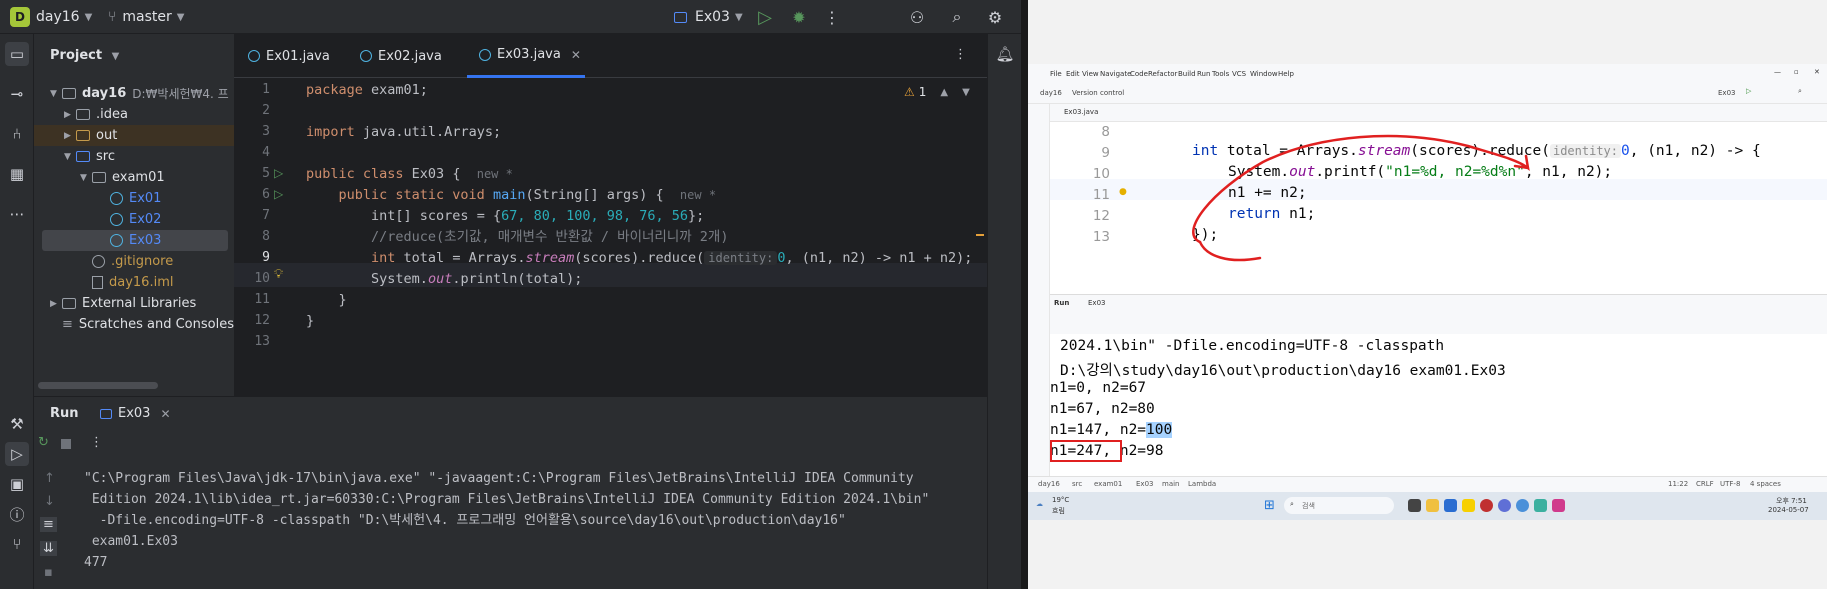 The width and height of the screenshot is (1827, 589). Describe the element at coordinates (17, 174) in the screenshot. I see `structure-icon: ▦` at that location.